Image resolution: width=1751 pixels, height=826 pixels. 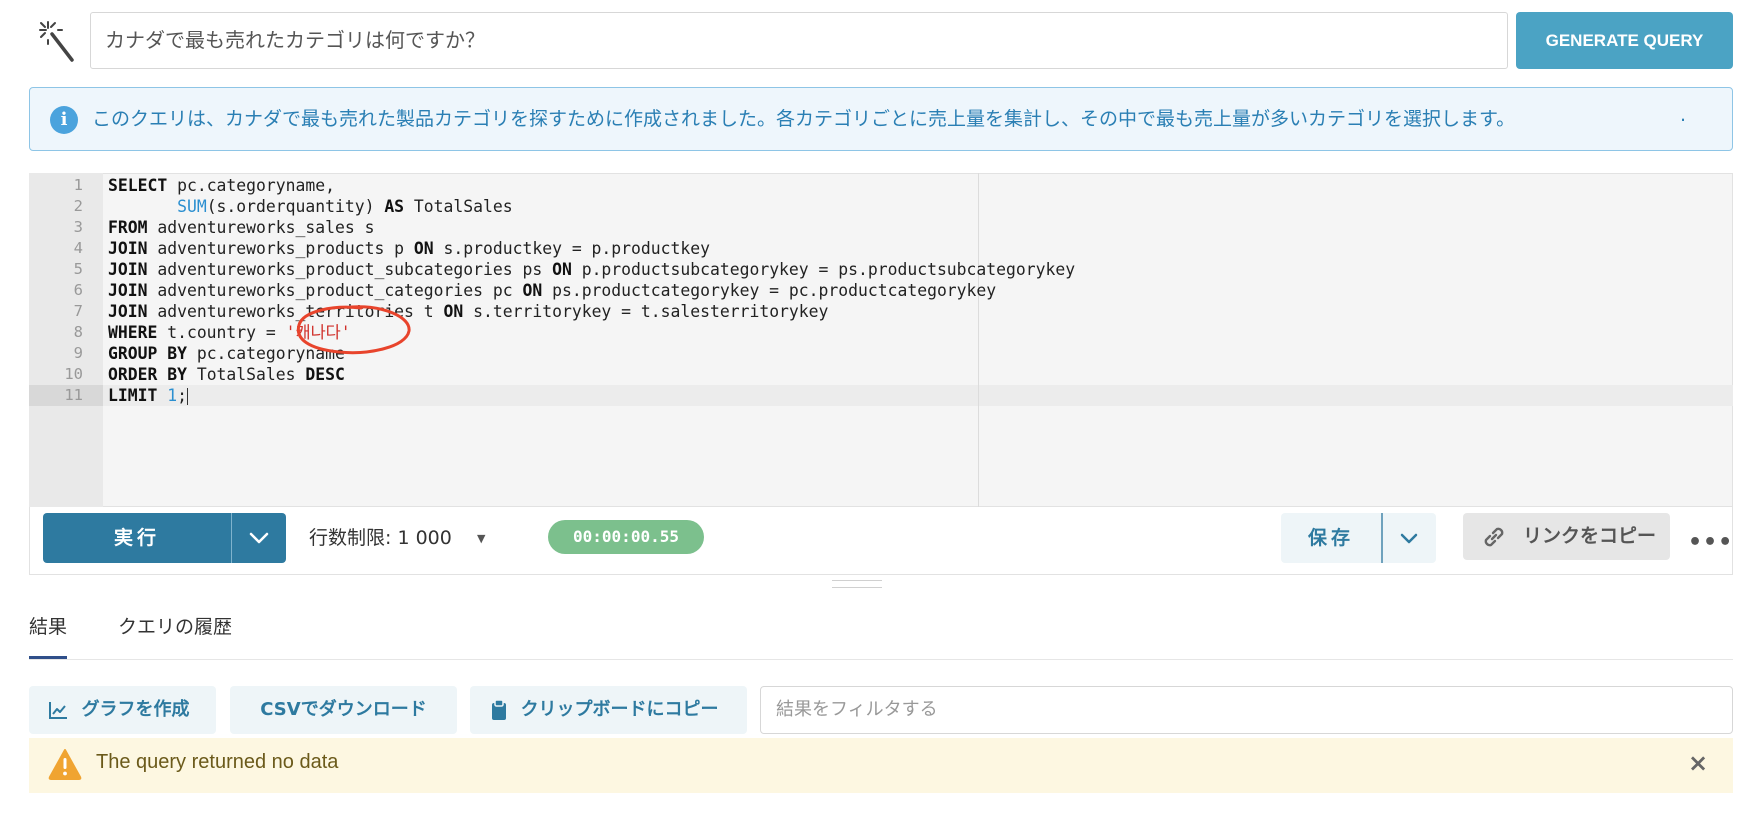 I want to click on code-text: (s.orderquantity), so click(x=295, y=206).